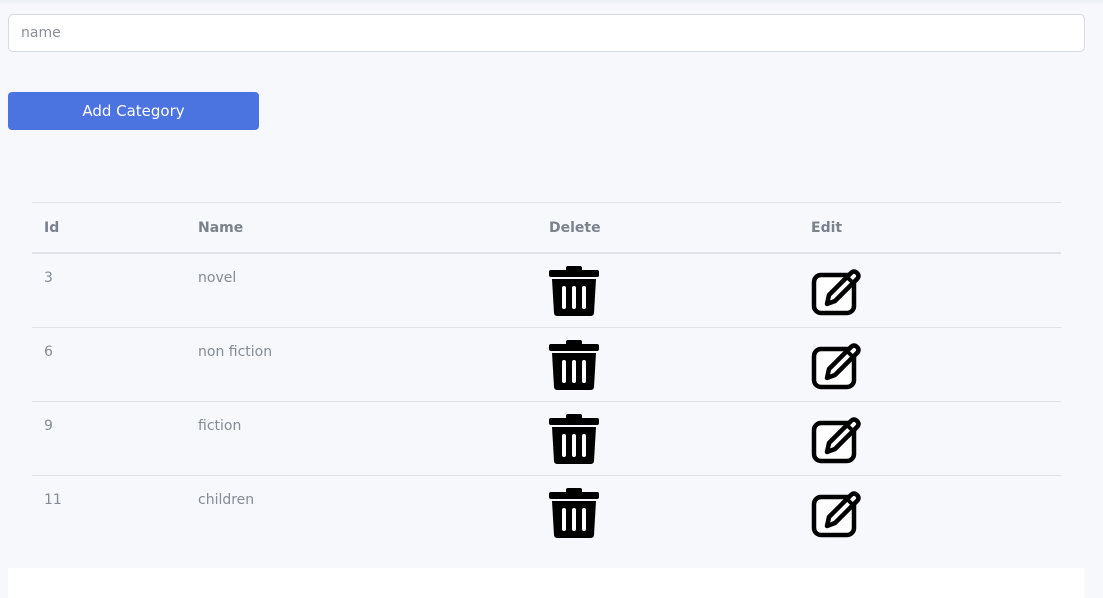 Image resolution: width=1103 pixels, height=598 pixels. What do you see at coordinates (361, 364) in the screenshot?
I see `cell-name: non fiction` at bounding box center [361, 364].